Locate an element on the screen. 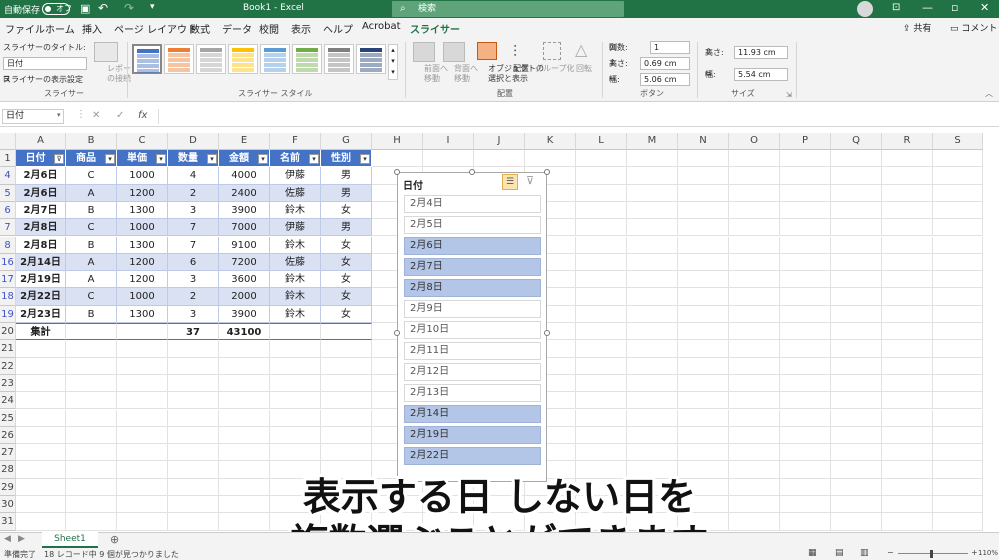 The width and height of the screenshot is (999, 560). avatar is located at coordinates (865, 9).